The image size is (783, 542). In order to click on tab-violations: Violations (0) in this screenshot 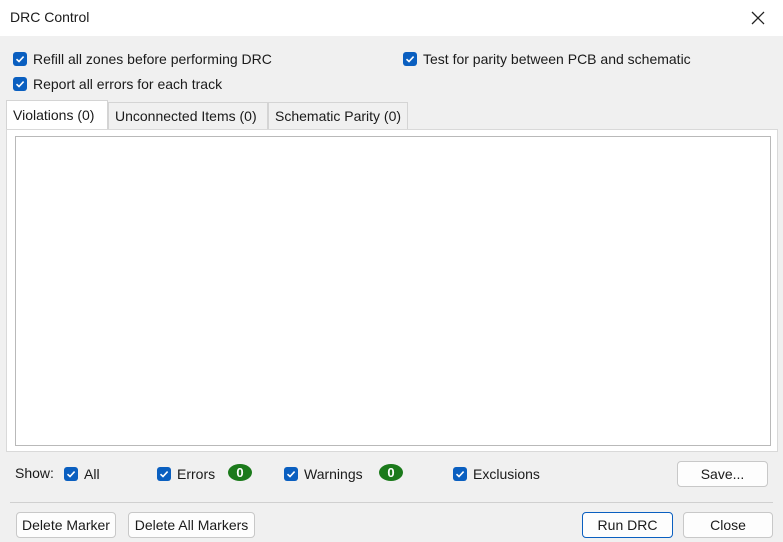, I will do `click(57, 114)`.